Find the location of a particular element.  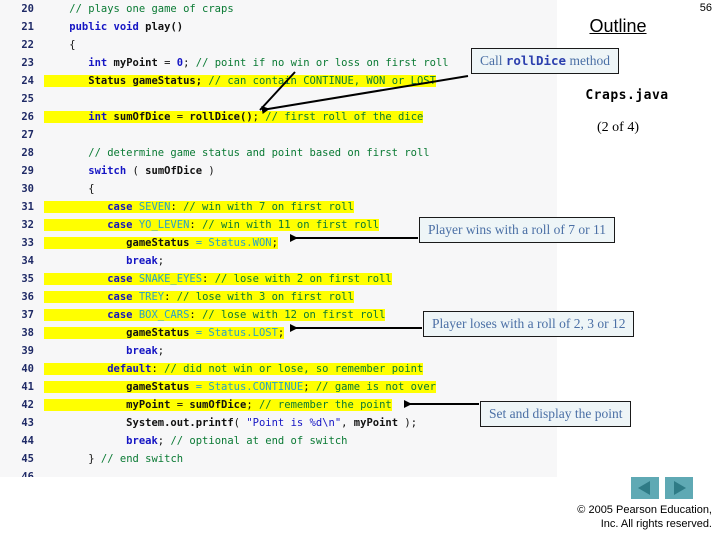

copyright-line-2: Inc. All rights reserved. is located at coordinates (656, 524).